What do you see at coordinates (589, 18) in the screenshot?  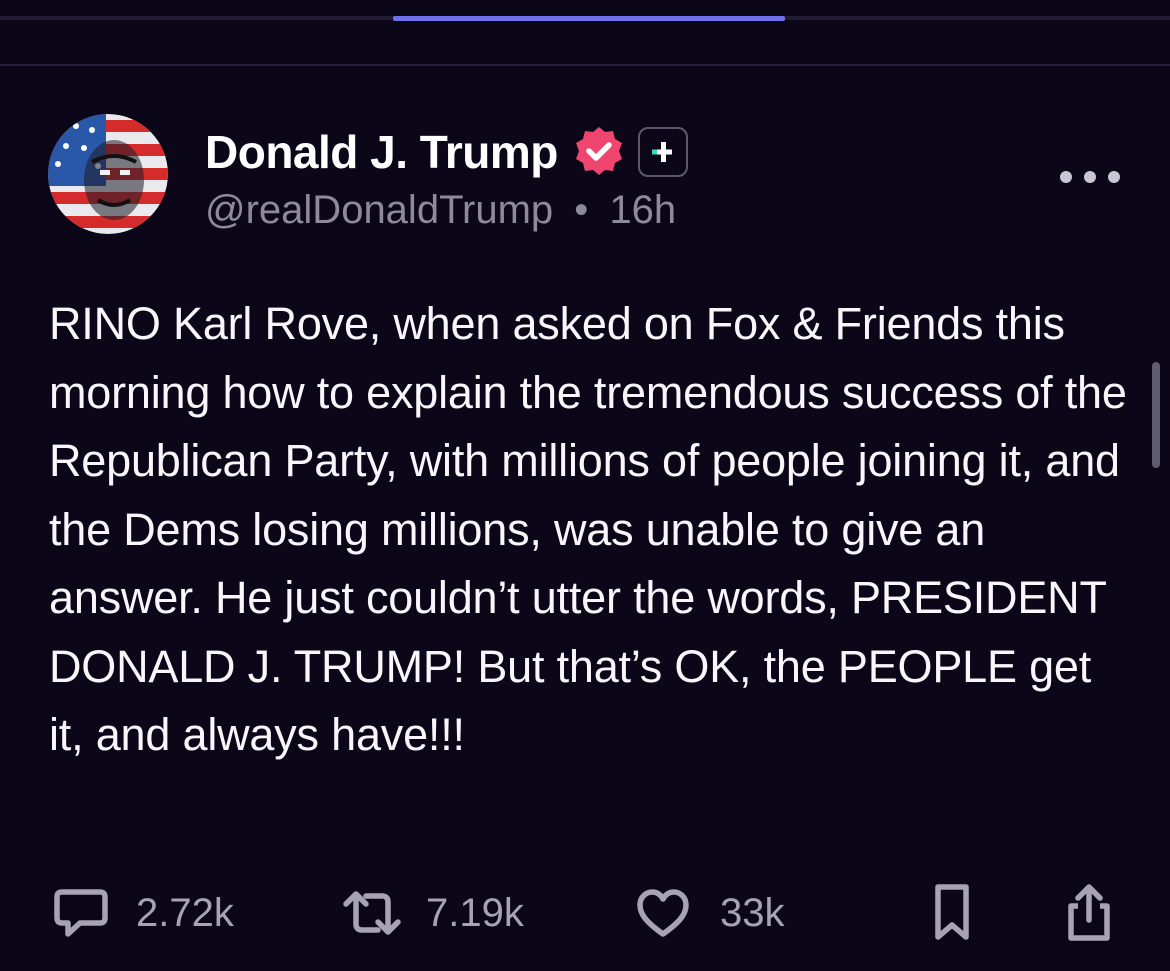 I see `tab-active-indicator` at bounding box center [589, 18].